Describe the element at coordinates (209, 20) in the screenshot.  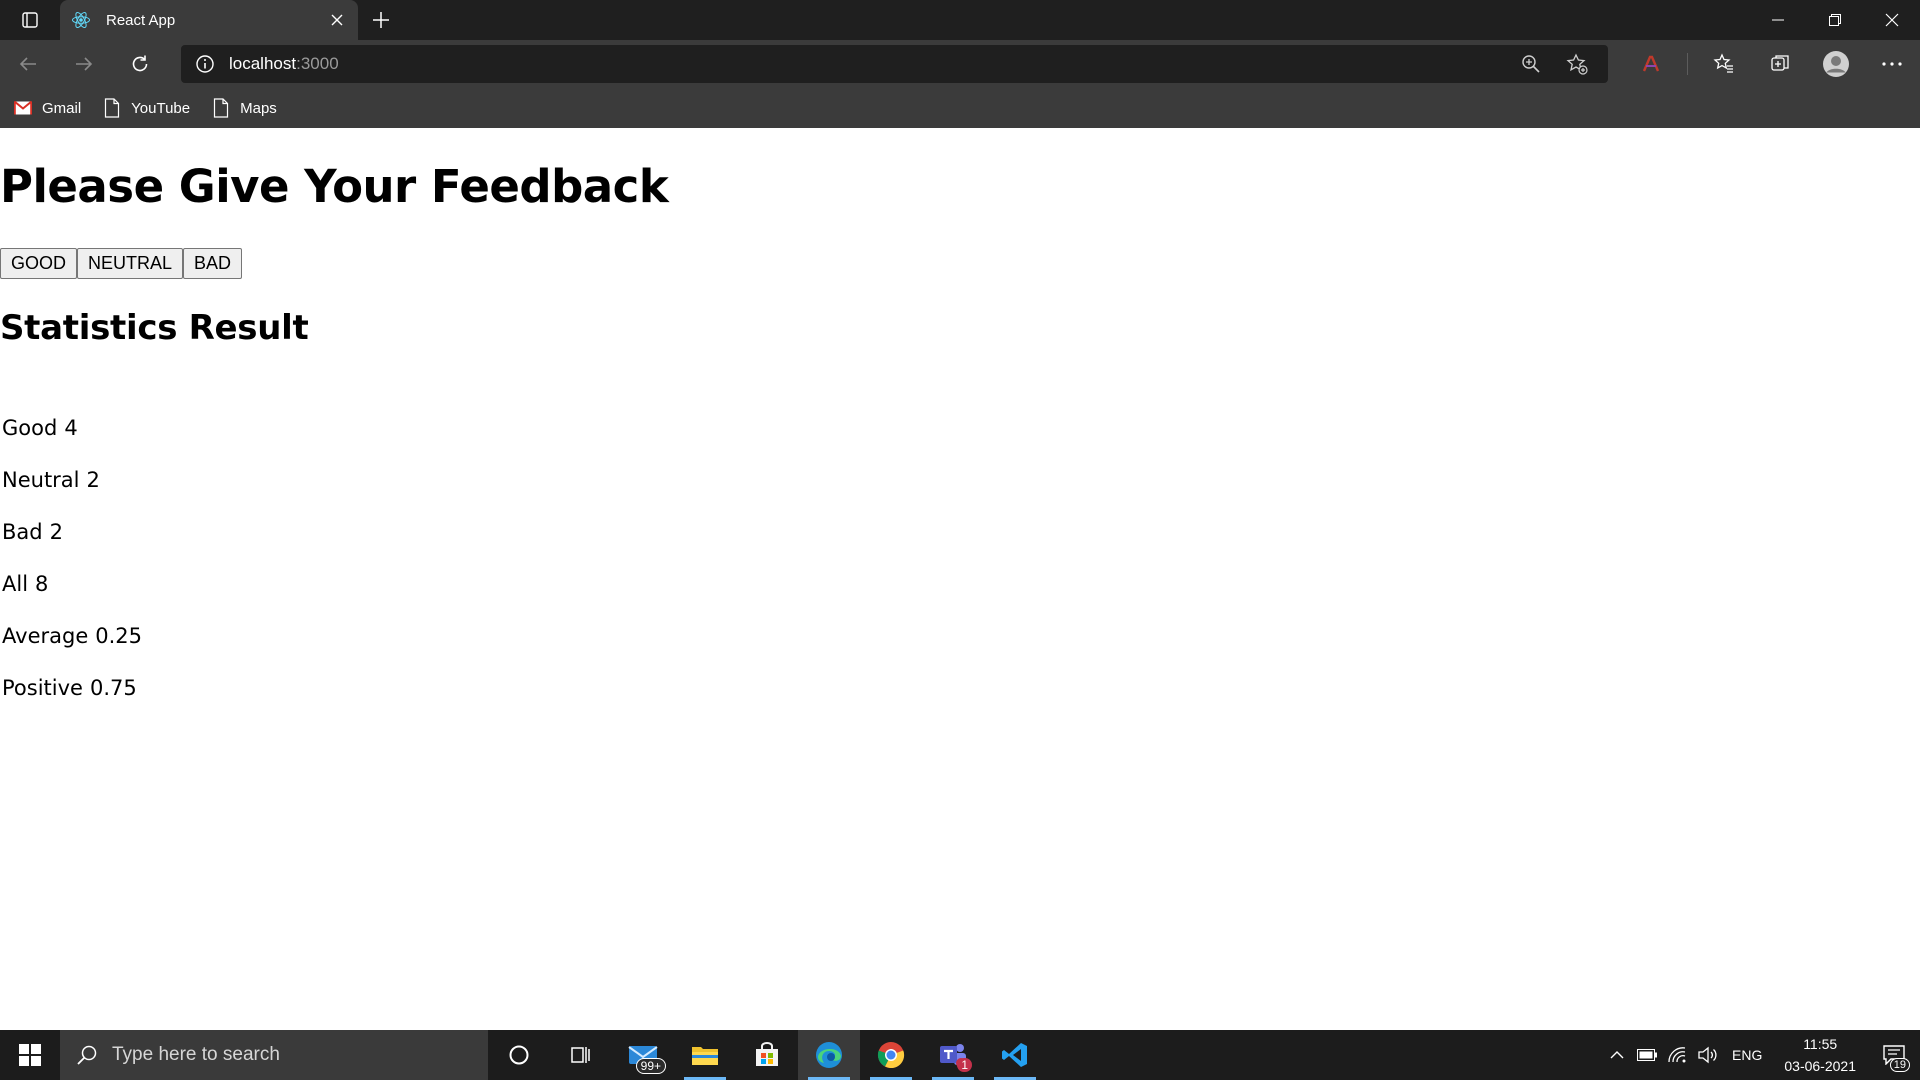
I see `browser-tab-active: React App` at that location.